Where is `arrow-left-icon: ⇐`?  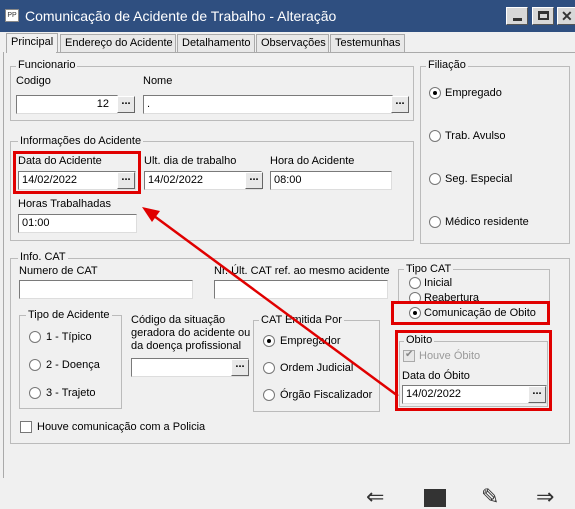 arrow-left-icon: ⇐ is located at coordinates (375, 497).